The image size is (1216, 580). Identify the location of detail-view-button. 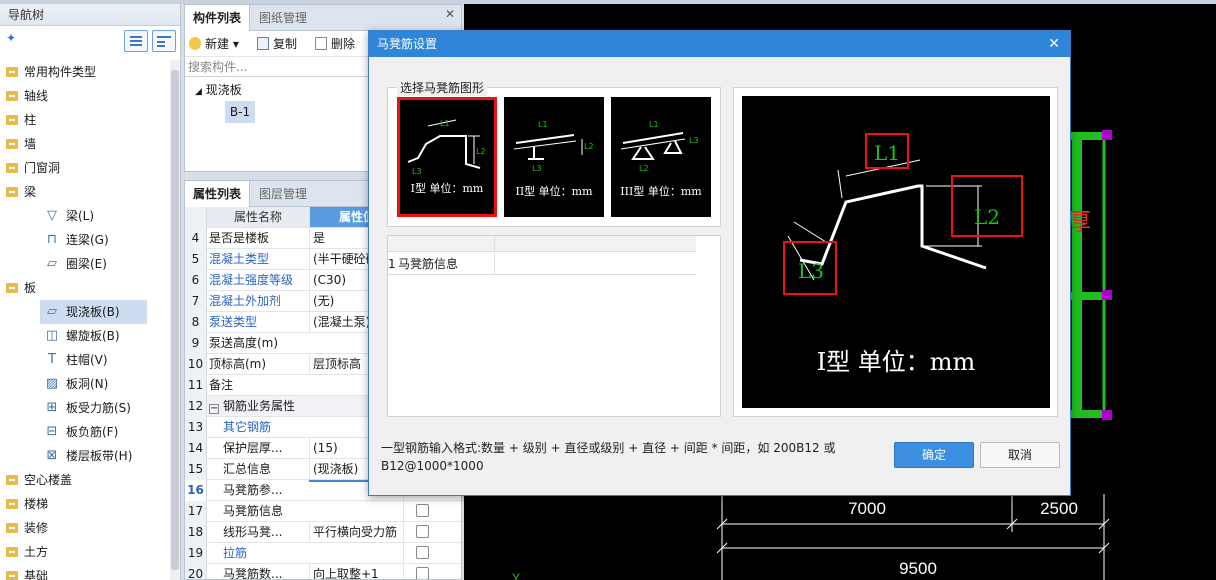
(164, 41).